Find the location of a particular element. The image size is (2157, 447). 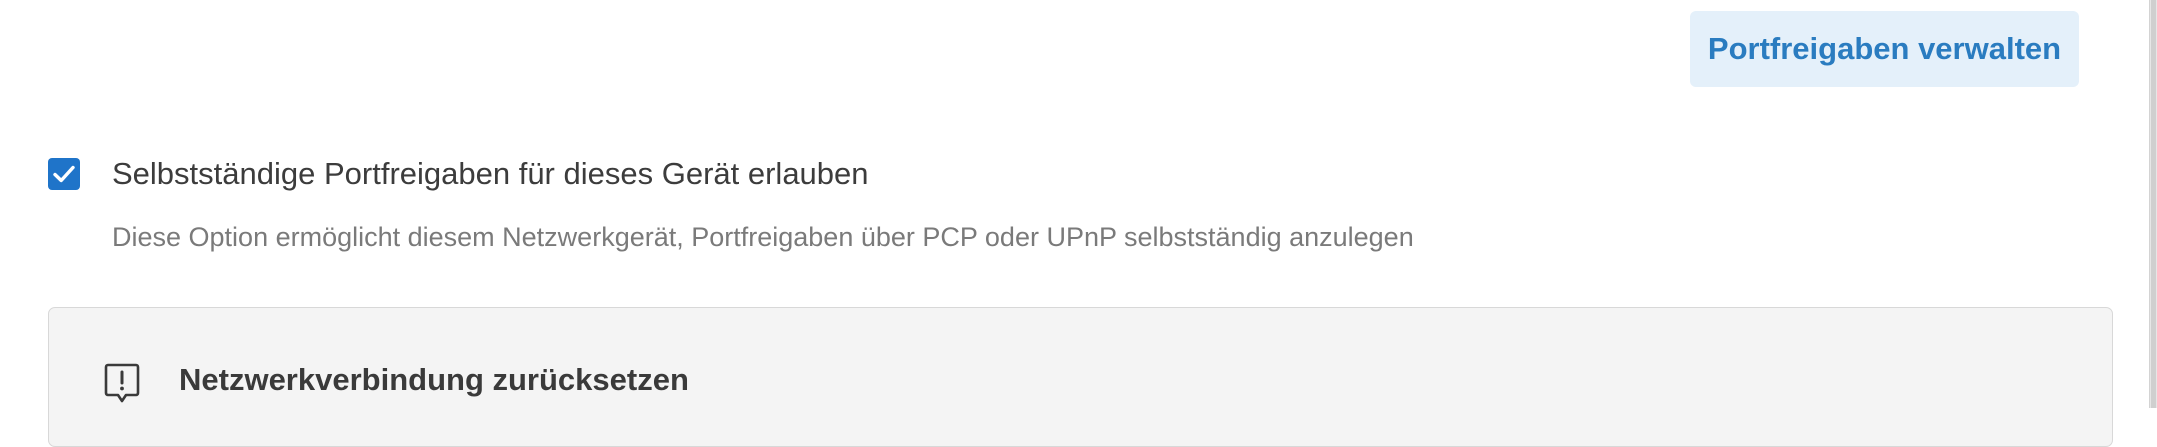

scrollbar-thumb is located at coordinates (2153, 204).